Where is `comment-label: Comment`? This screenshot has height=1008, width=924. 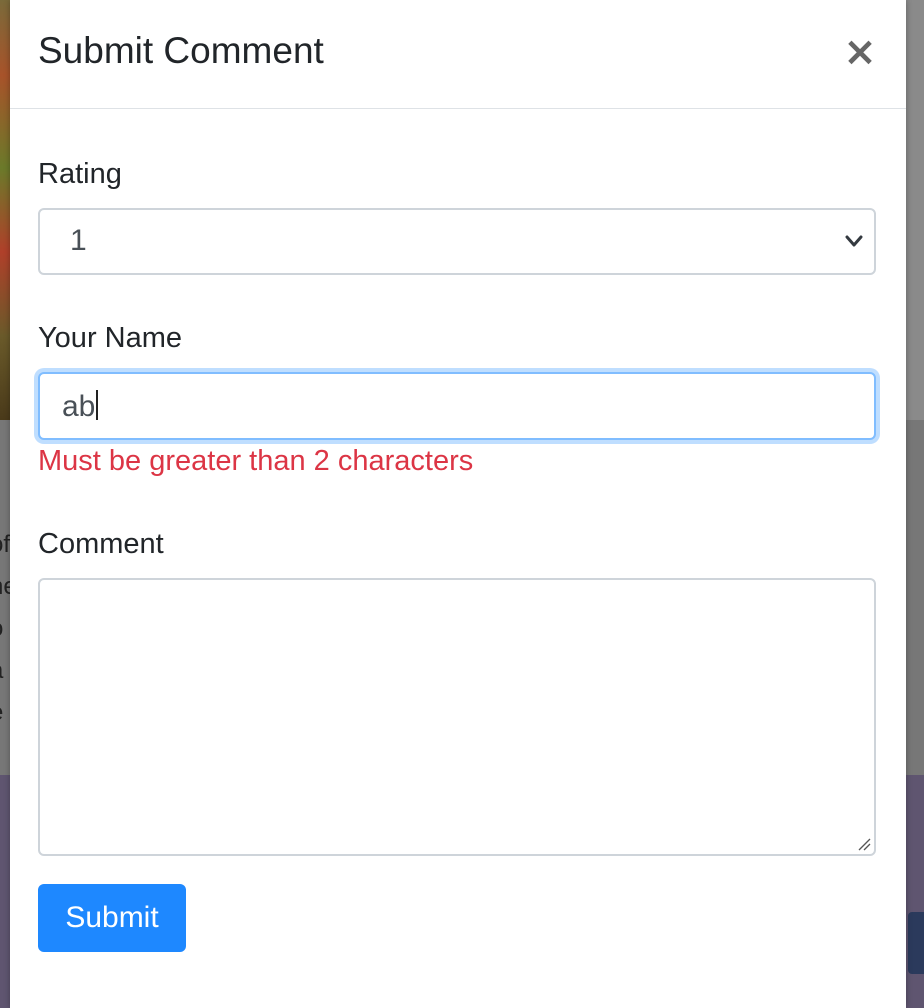 comment-label: Comment is located at coordinates (101, 544).